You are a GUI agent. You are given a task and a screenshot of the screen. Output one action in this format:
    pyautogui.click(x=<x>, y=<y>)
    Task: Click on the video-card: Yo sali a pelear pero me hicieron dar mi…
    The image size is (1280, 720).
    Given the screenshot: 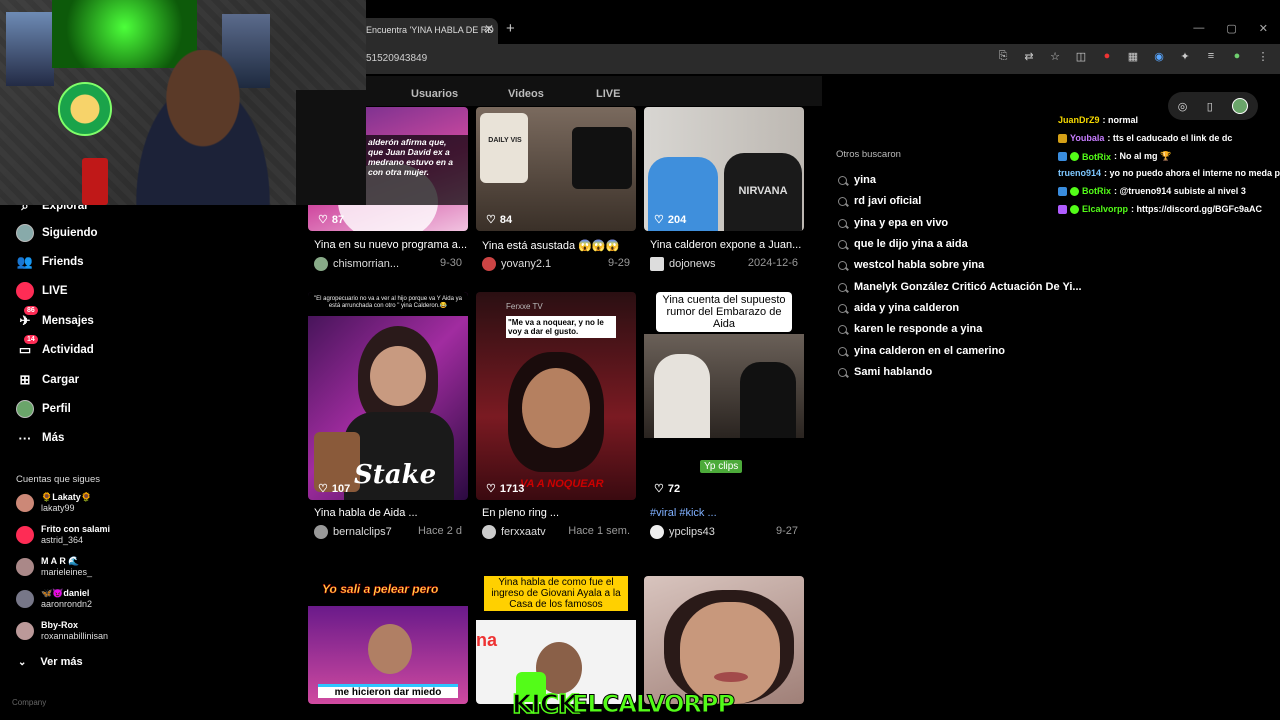 What is the action you would take?
    pyautogui.click(x=388, y=640)
    